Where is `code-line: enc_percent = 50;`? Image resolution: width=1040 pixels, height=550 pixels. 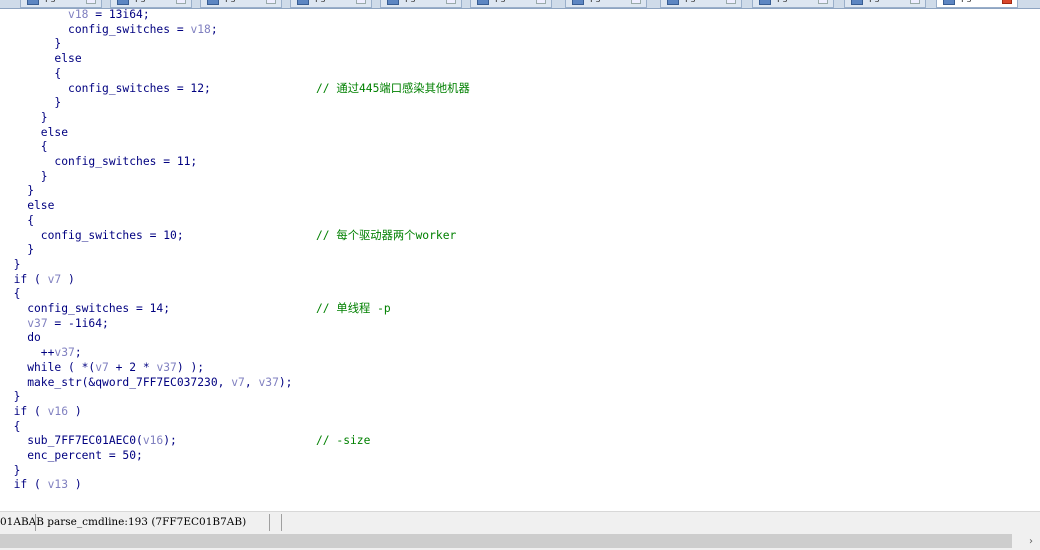
code-line: enc_percent = 50; is located at coordinates (71, 456).